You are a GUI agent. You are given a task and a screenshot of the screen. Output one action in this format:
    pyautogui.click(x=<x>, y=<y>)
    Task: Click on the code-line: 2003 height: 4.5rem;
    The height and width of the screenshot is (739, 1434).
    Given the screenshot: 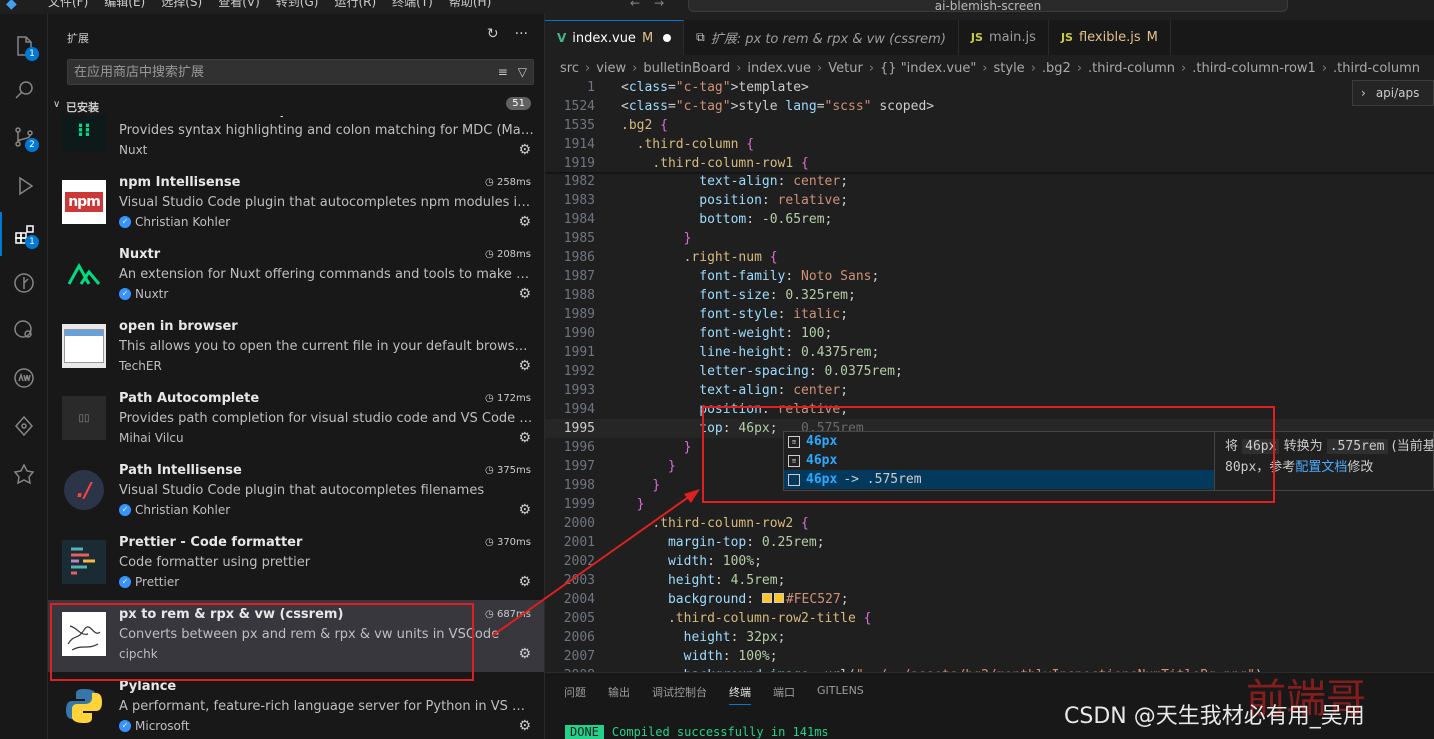 What is the action you would take?
    pyautogui.click(x=989, y=580)
    